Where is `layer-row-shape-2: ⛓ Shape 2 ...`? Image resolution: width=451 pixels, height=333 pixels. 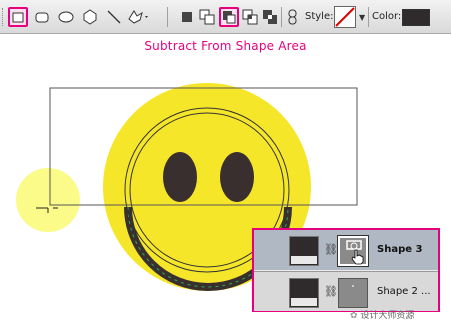
layer-row-shape-2: ⛓ Shape 2 ... is located at coordinates (346, 291).